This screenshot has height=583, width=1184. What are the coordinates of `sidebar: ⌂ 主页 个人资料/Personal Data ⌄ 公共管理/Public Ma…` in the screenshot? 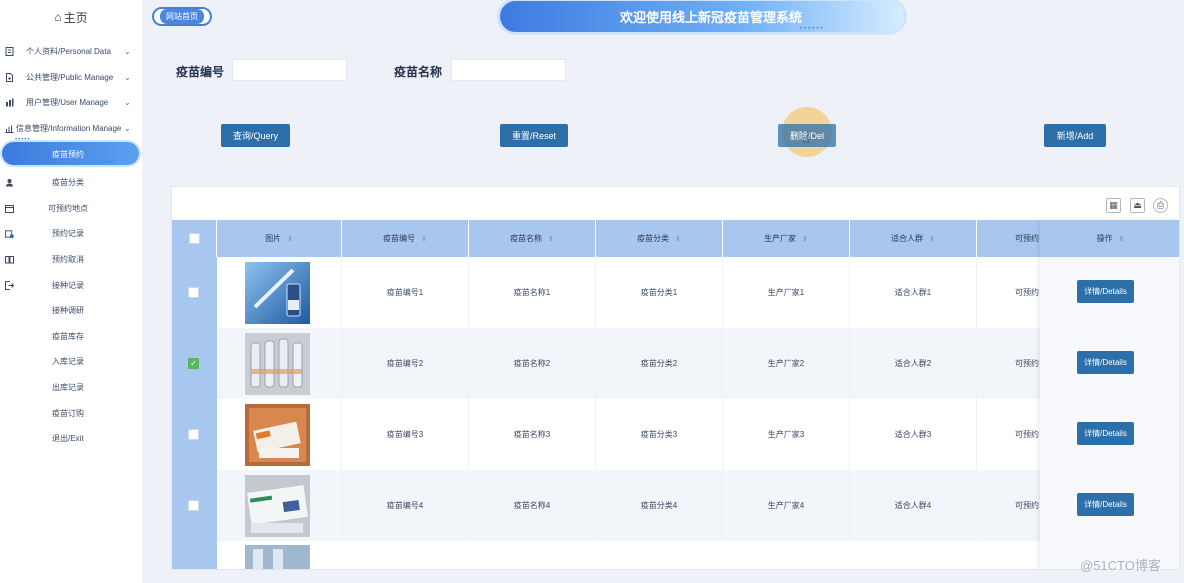 It's located at (71, 291).